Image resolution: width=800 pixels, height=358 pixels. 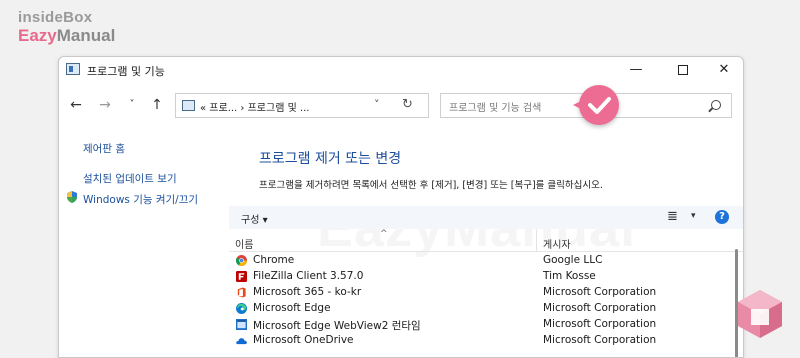 I want to click on program-name: Chrome, so click(x=274, y=260).